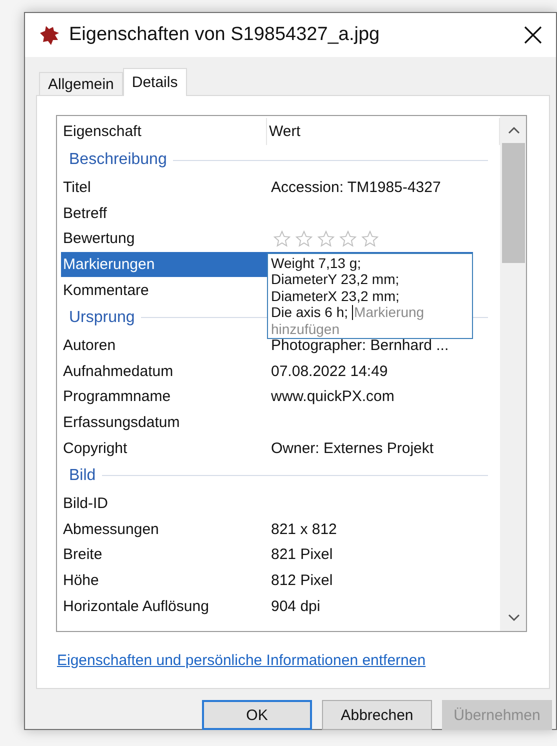  Describe the element at coordinates (164, 239) in the screenshot. I see `property-name: Bewertung` at that location.